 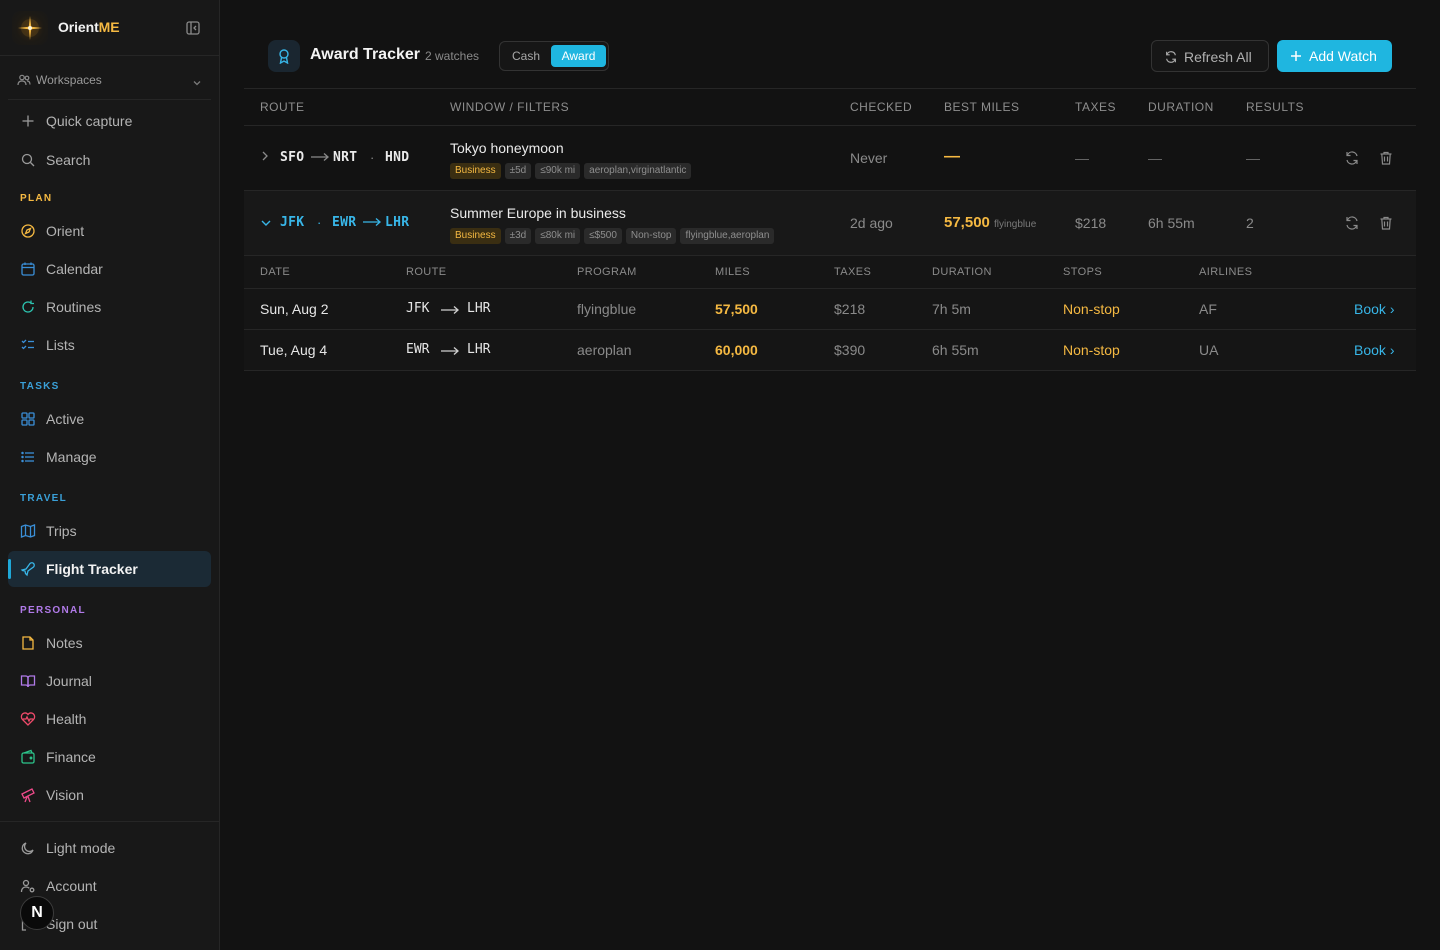 What do you see at coordinates (518, 171) in the screenshot?
I see `tag-flex: ±5d` at bounding box center [518, 171].